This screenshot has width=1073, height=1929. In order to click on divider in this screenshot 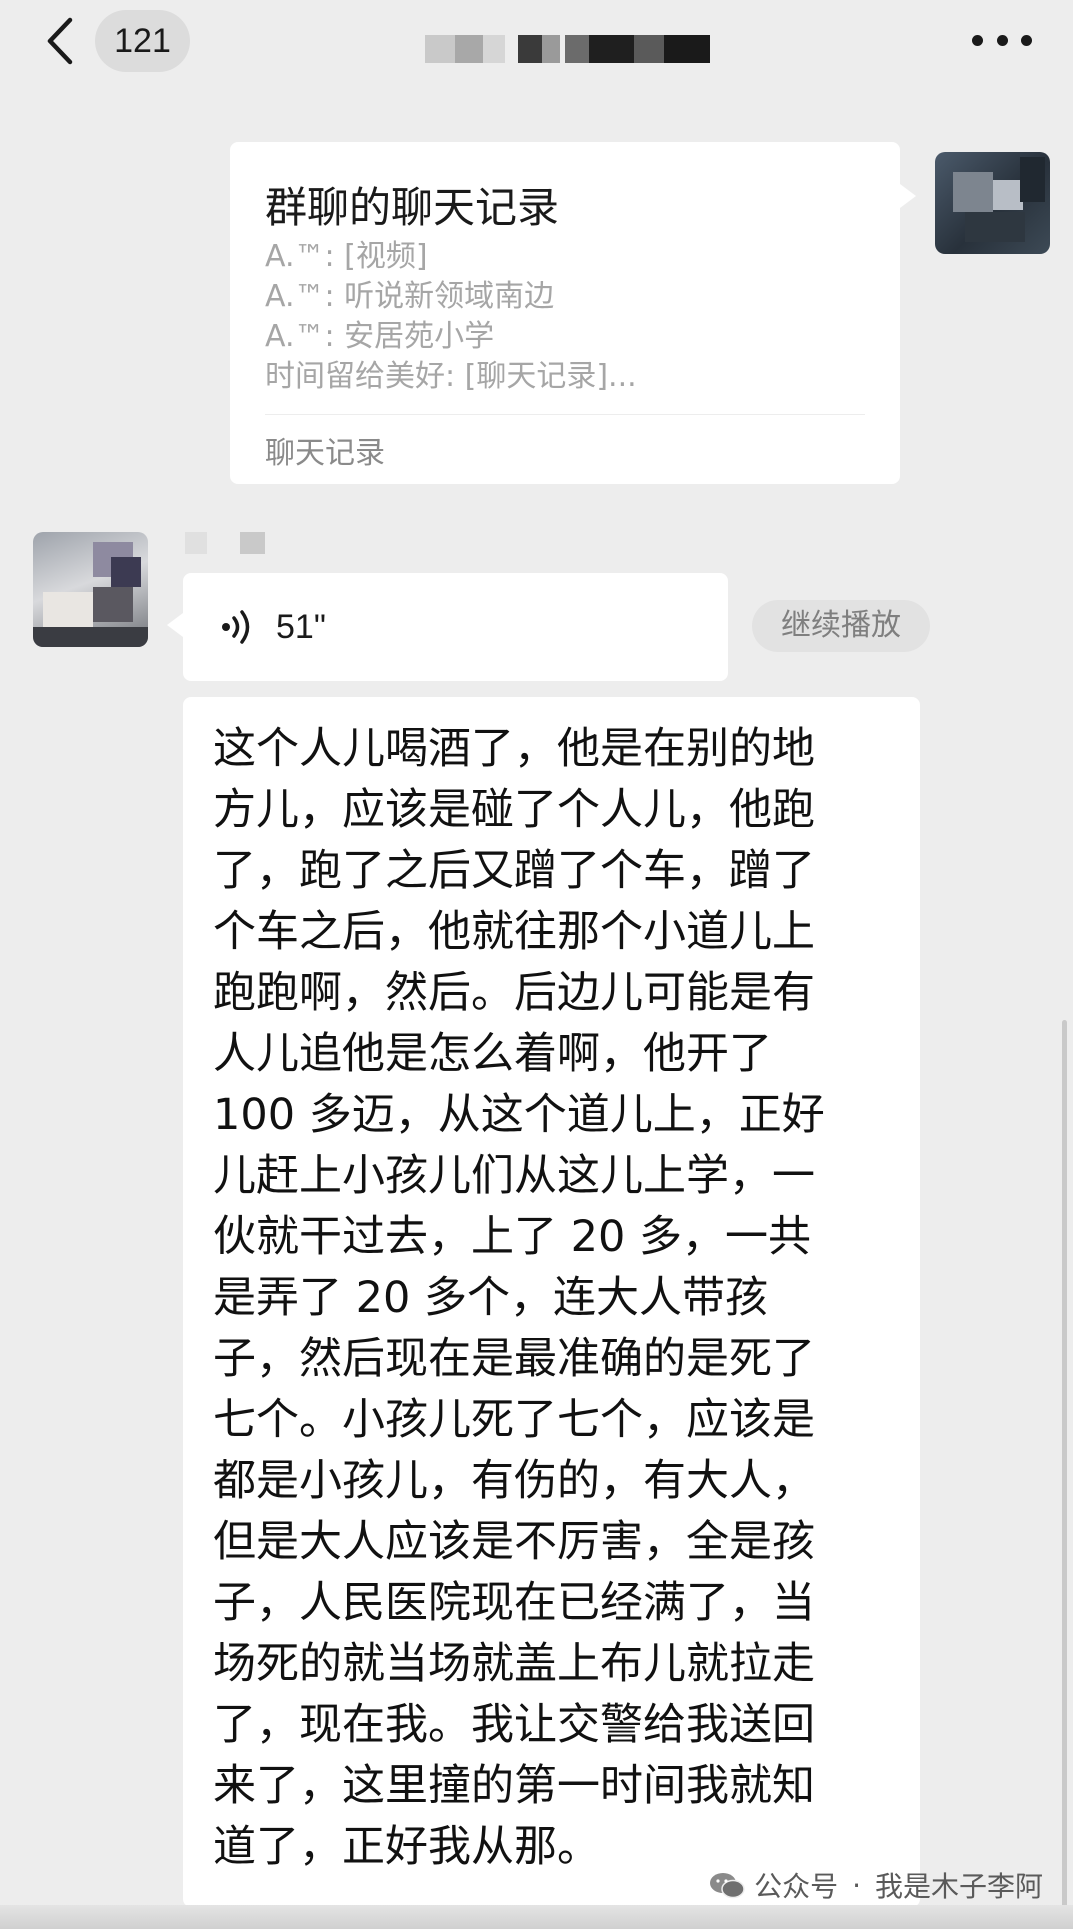, I will do `click(565, 414)`.